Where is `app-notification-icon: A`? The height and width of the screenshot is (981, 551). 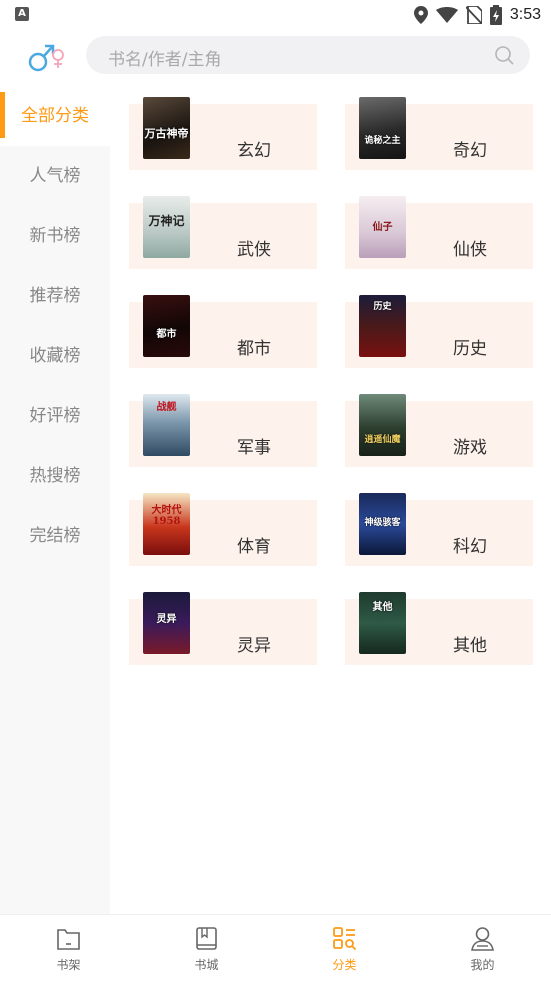 app-notification-icon: A is located at coordinates (22, 14).